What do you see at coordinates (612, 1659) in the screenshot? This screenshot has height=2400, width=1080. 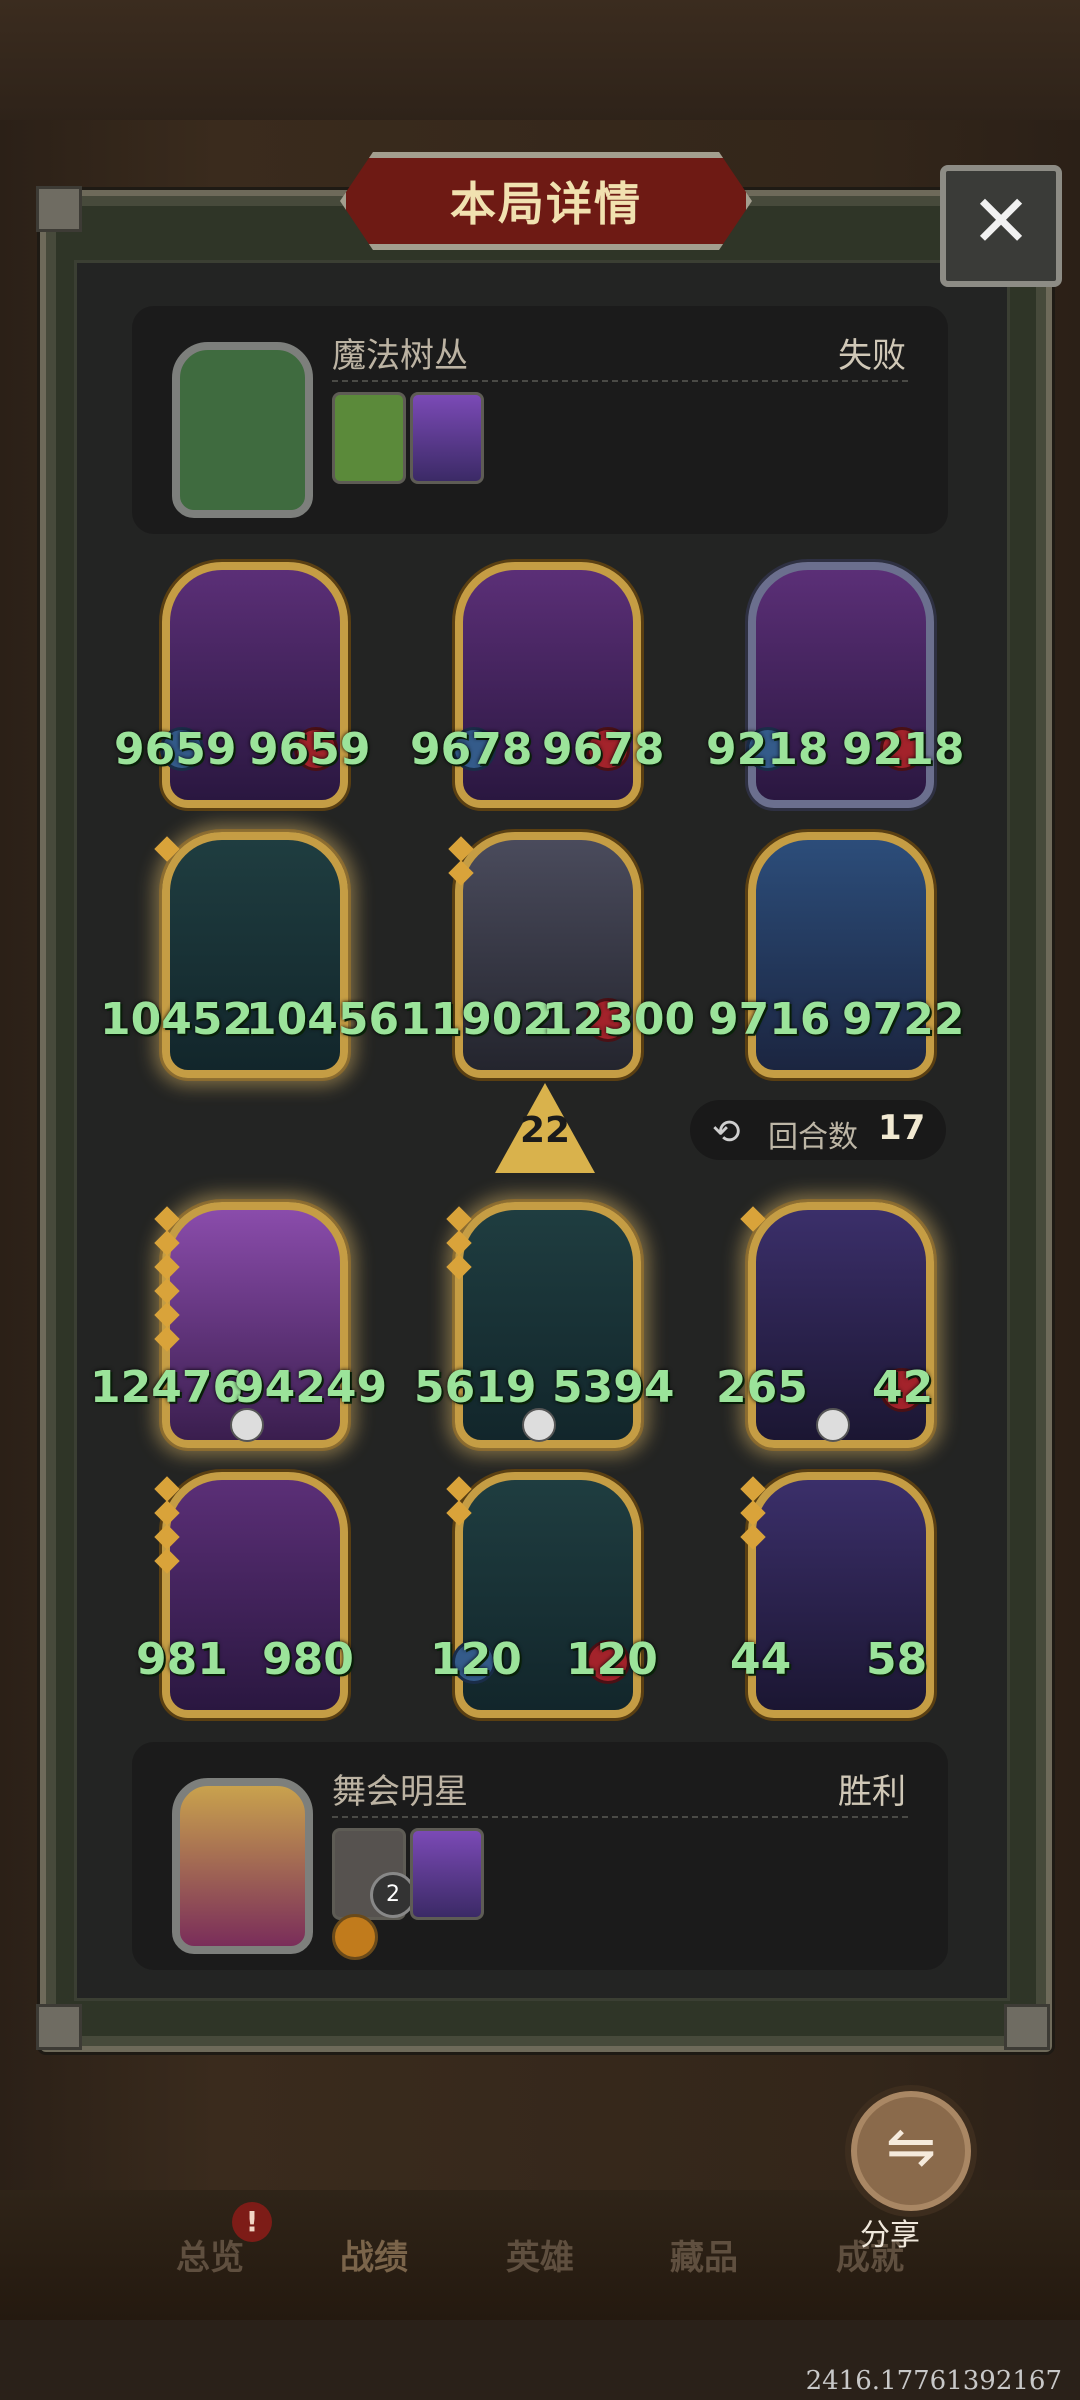 I see `unit-health: 120` at bounding box center [612, 1659].